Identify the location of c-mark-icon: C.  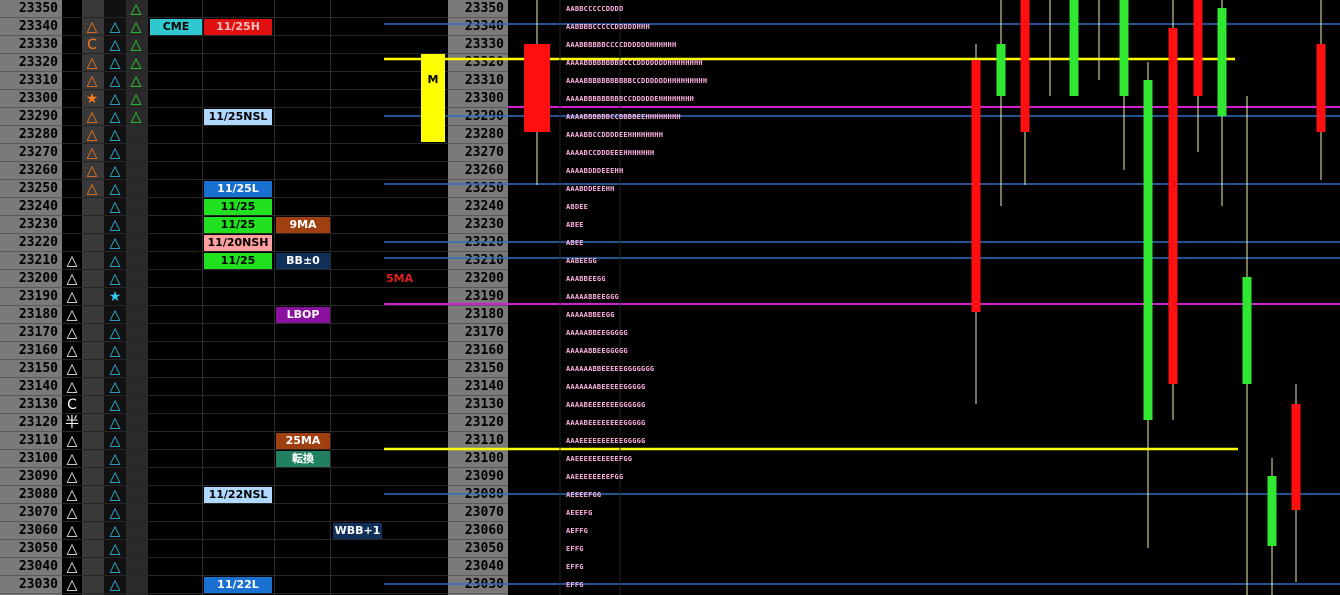
(92, 45).